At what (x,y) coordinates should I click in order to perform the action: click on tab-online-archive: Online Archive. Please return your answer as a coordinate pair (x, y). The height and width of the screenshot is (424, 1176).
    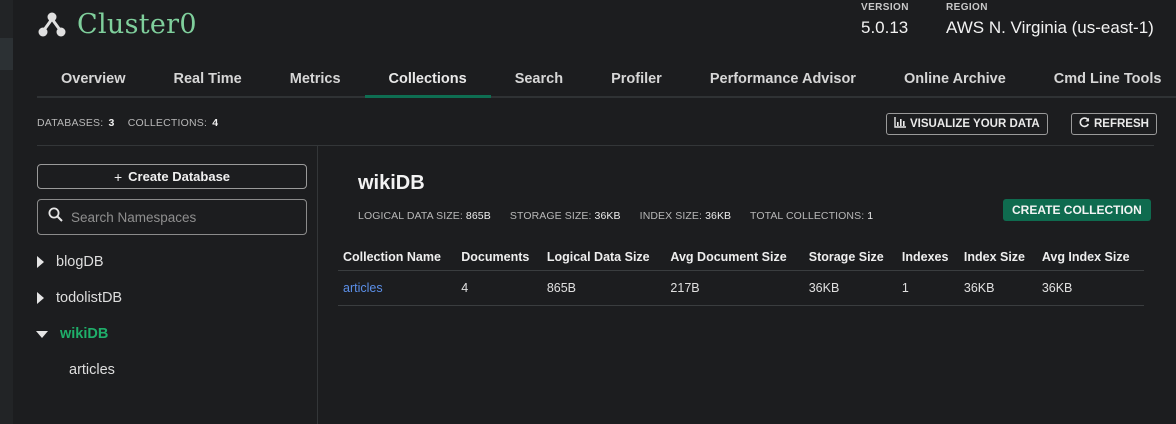
    Looking at the image, I should click on (955, 79).